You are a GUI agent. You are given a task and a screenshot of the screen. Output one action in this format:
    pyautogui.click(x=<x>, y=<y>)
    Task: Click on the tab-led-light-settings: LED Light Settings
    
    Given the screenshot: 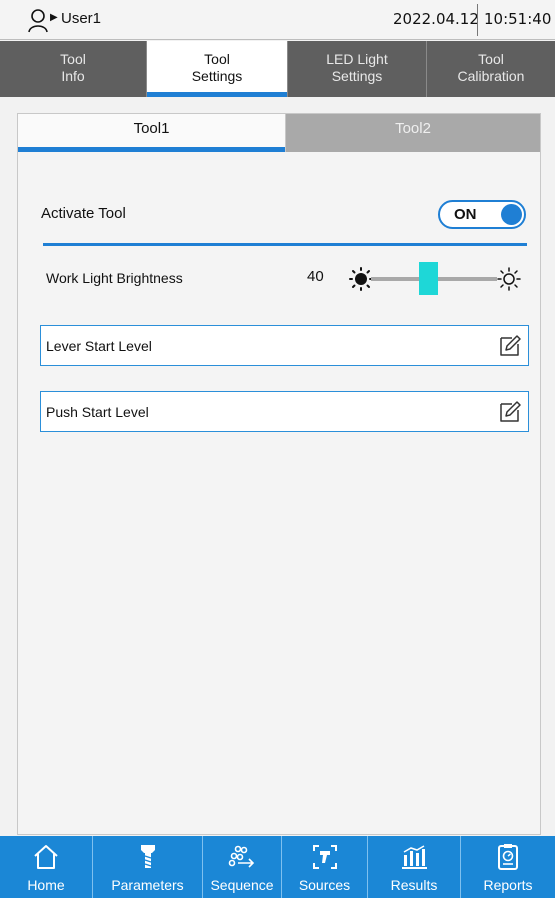 What is the action you would take?
    pyautogui.click(x=357, y=69)
    